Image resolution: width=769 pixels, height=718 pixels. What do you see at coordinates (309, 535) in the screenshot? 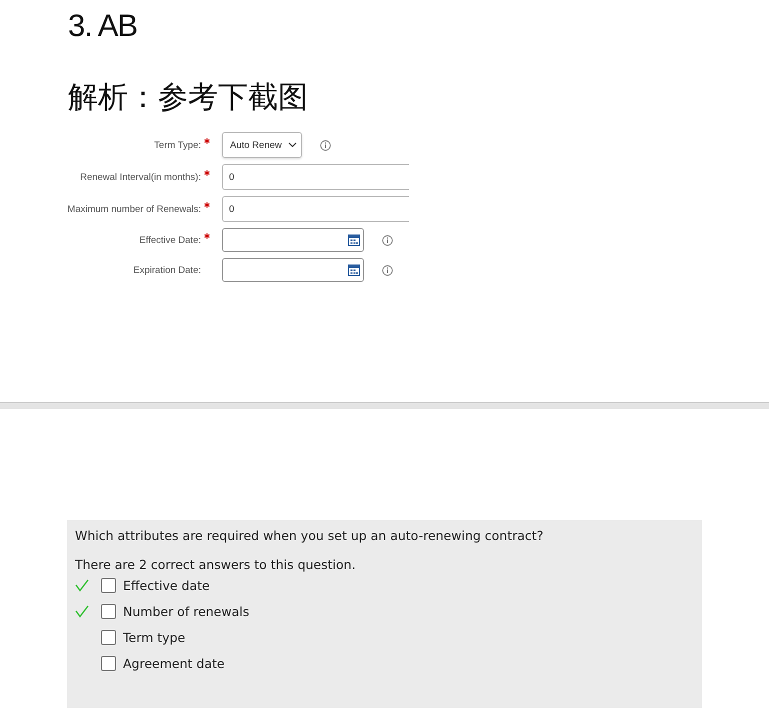
I see `question-text: Which attributes are required when you set up an auto-renewing contract?` at bounding box center [309, 535].